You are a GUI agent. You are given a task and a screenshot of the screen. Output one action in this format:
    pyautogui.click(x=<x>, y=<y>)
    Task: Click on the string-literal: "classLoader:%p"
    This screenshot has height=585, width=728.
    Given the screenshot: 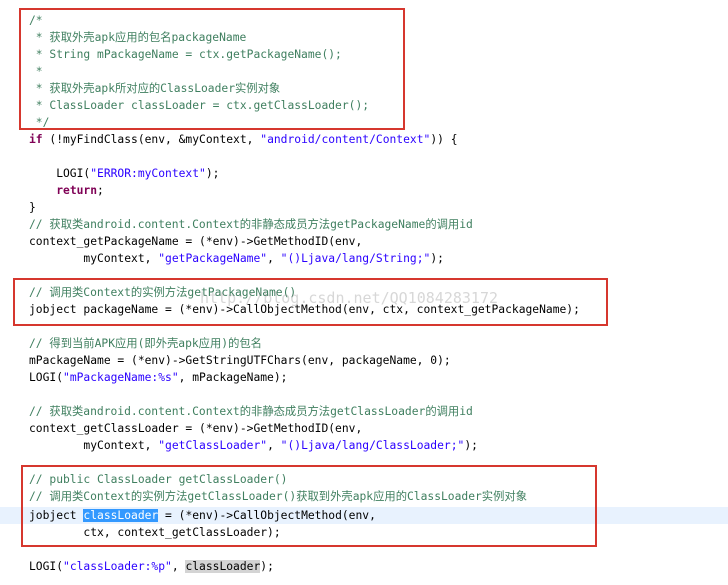 What is the action you would take?
    pyautogui.click(x=117, y=566)
    